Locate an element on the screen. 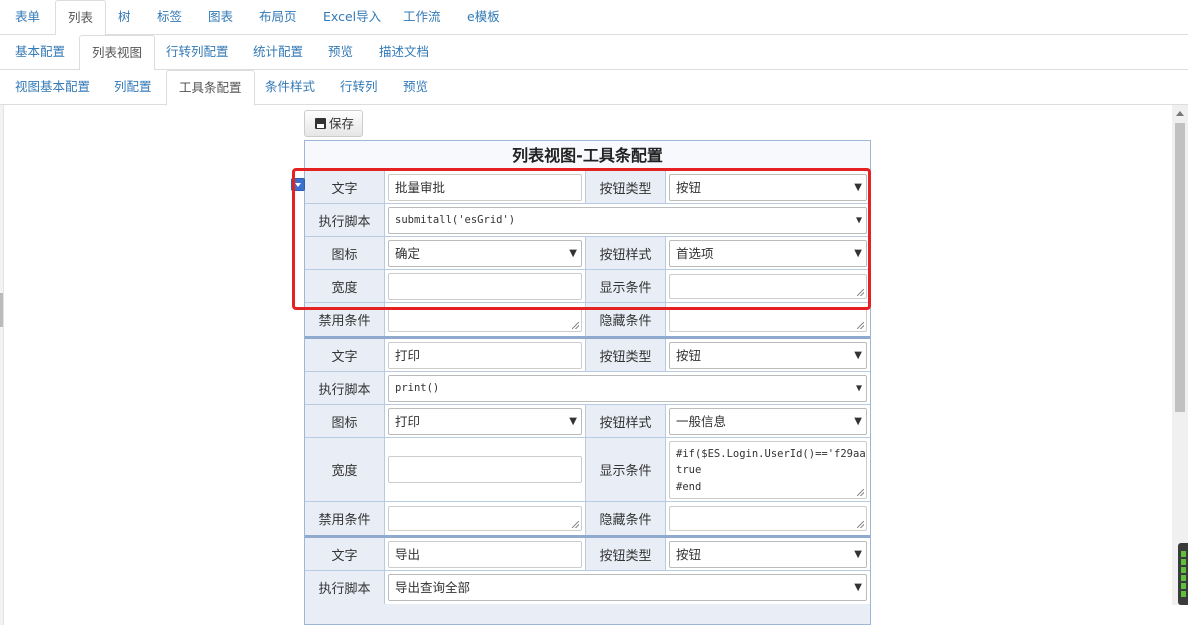 The image size is (1188, 625). tab-list-view: 列表视图 is located at coordinates (117, 53).